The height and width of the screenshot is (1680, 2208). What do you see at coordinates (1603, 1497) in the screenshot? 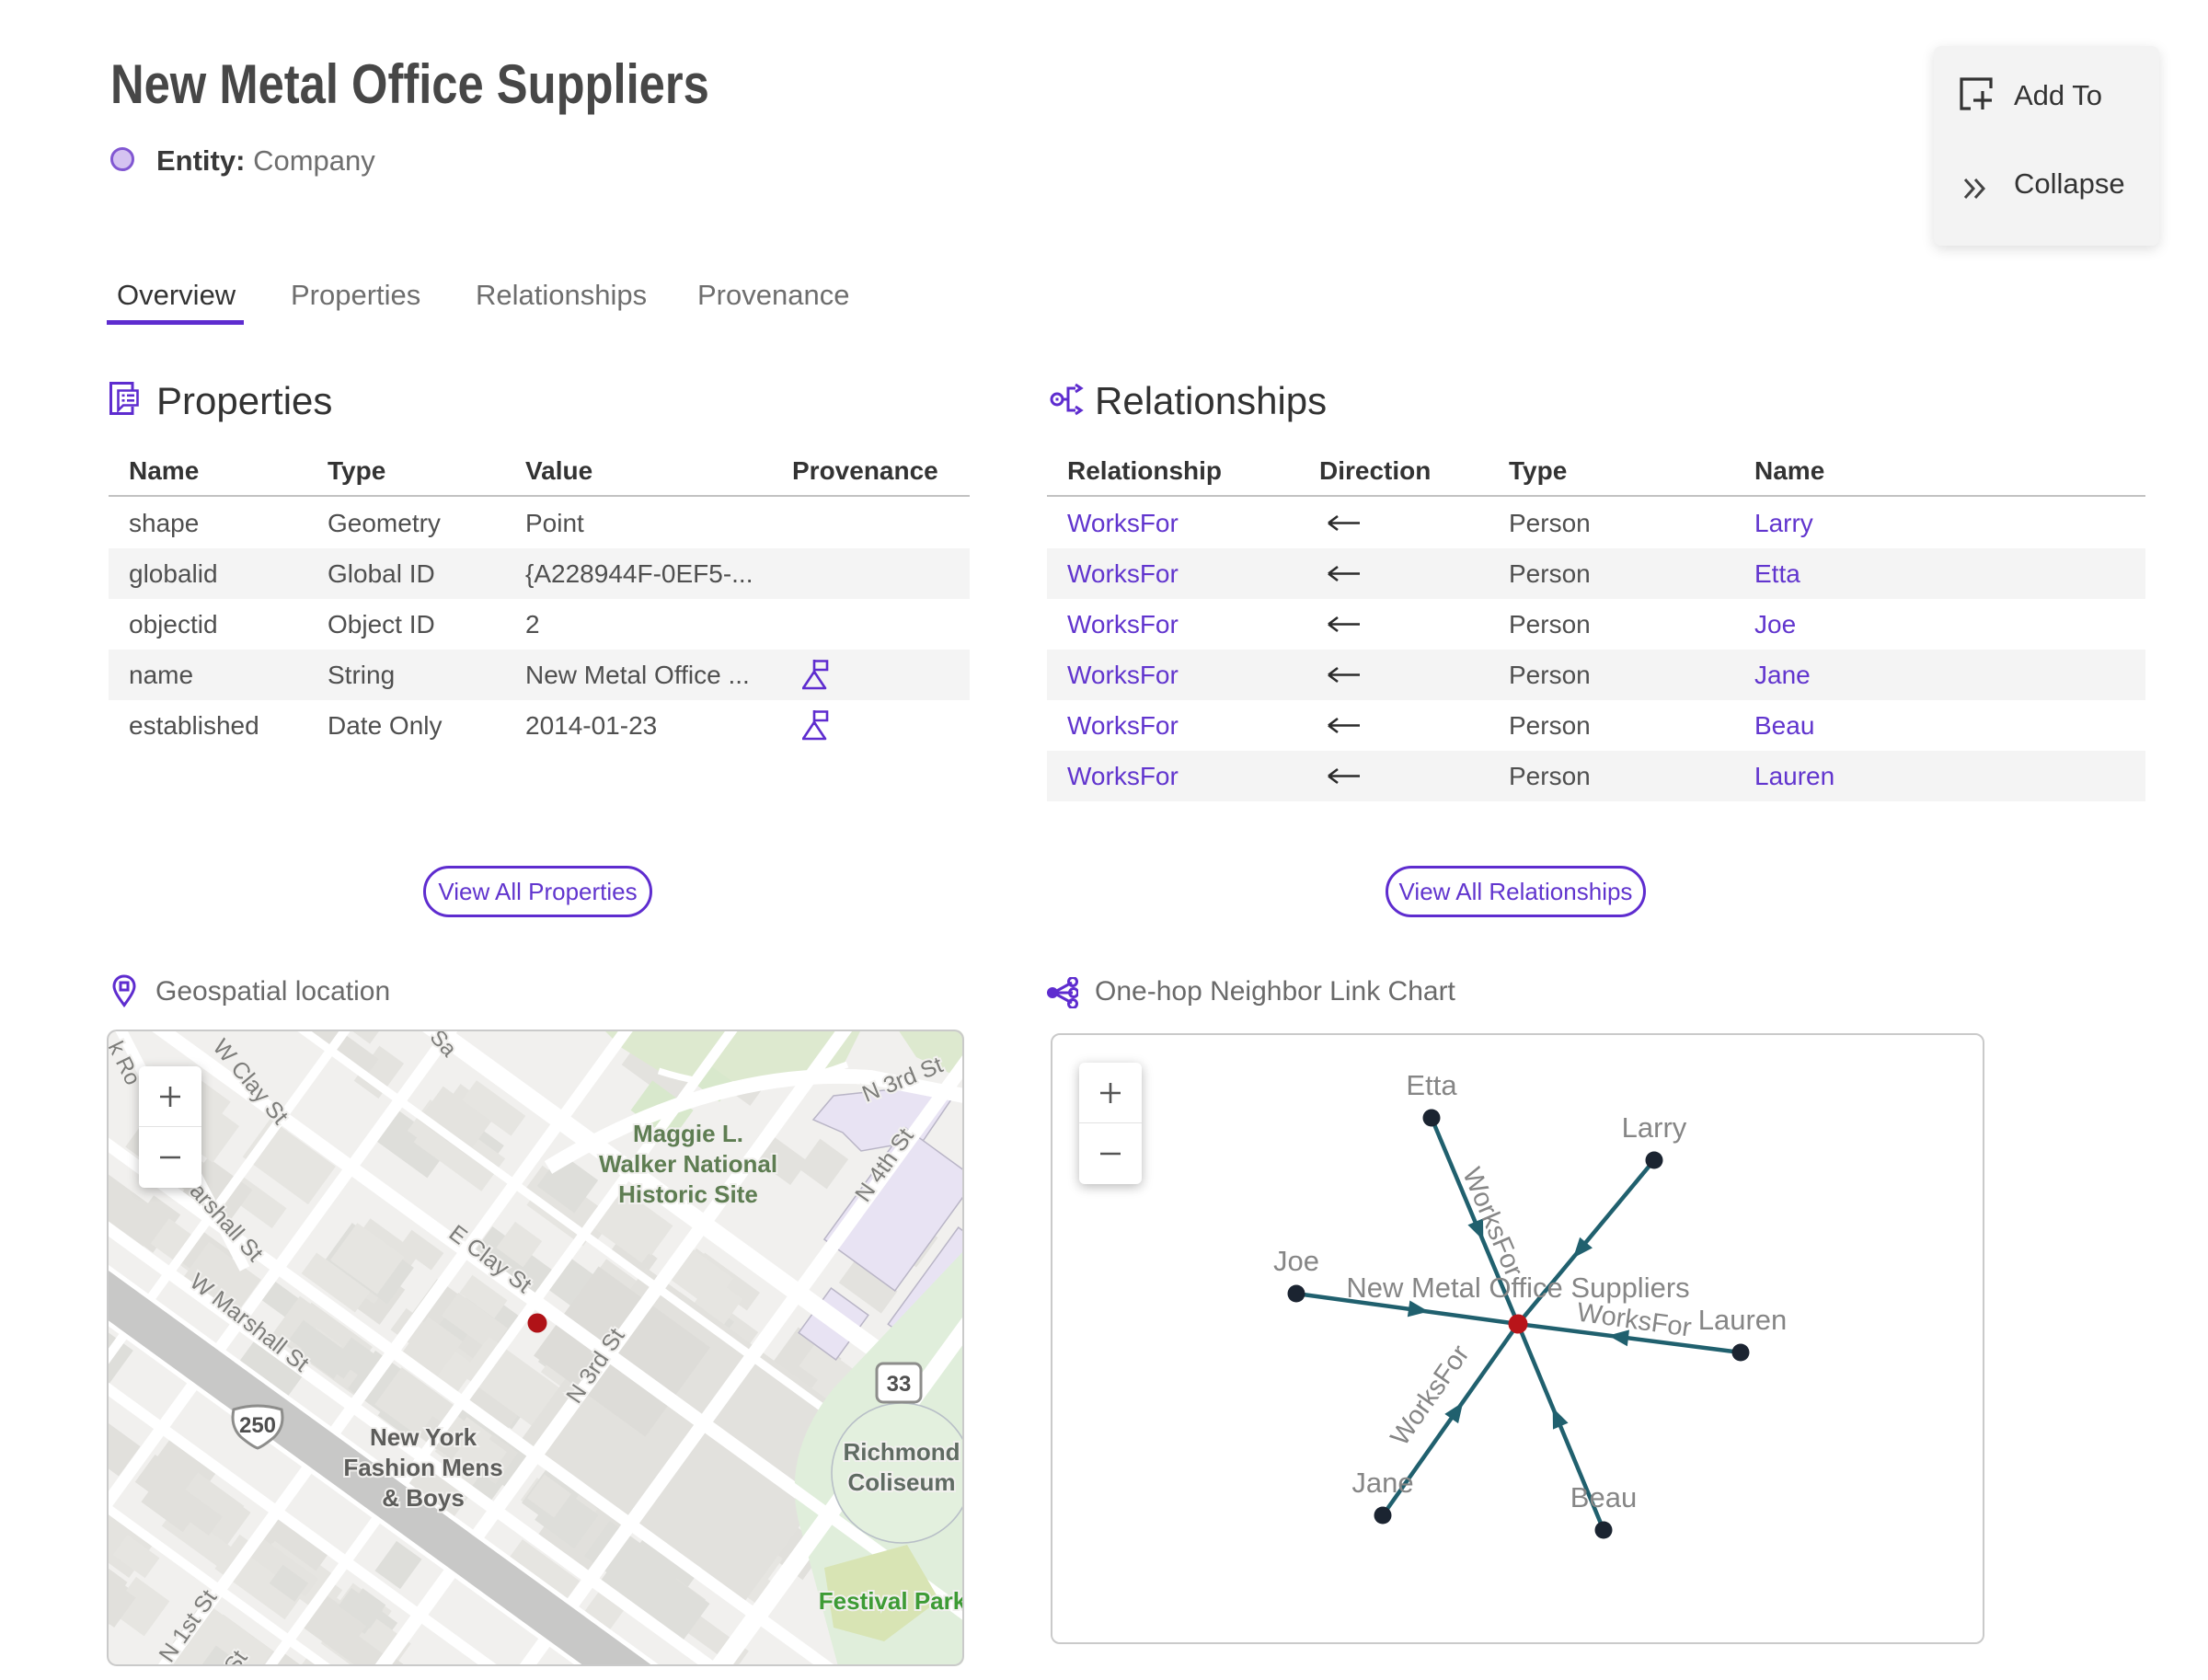
I see `svg-text: Beau` at bounding box center [1603, 1497].